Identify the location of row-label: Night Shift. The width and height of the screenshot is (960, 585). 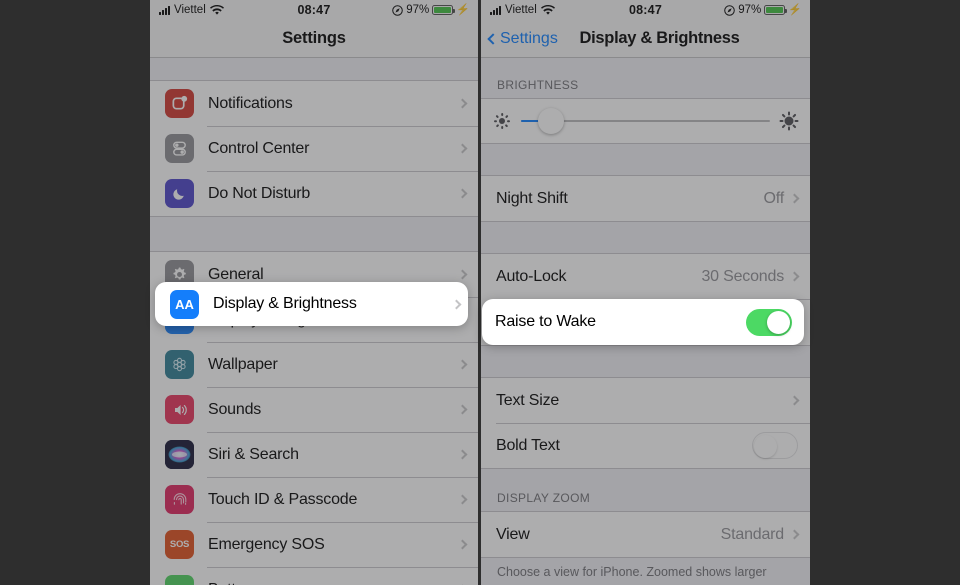
(532, 198).